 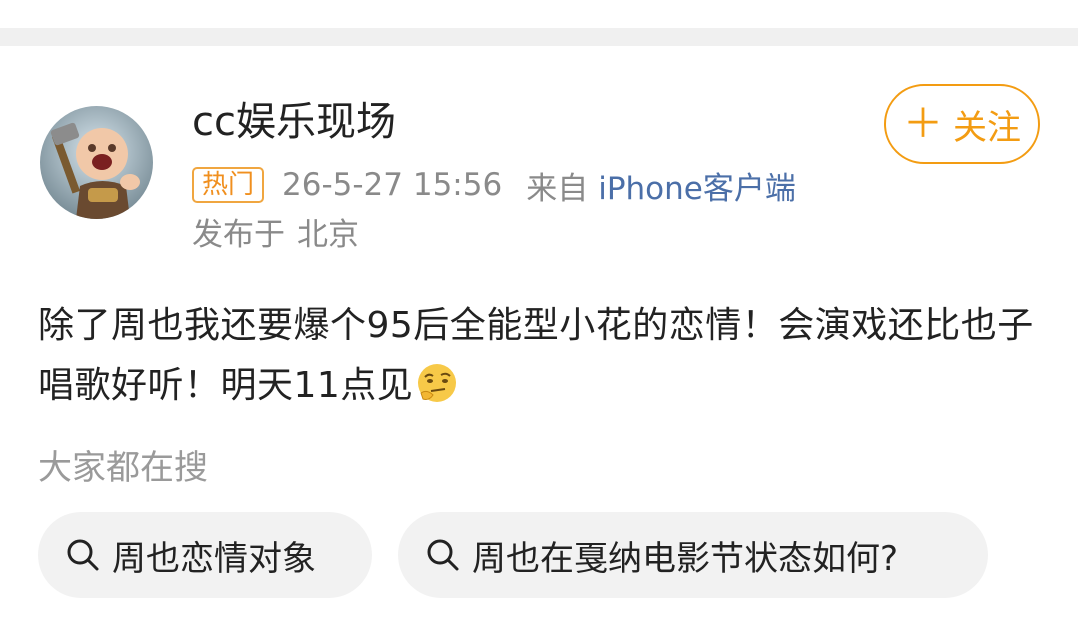 What do you see at coordinates (123, 468) in the screenshot?
I see `search-section-title: 大家都在搜` at bounding box center [123, 468].